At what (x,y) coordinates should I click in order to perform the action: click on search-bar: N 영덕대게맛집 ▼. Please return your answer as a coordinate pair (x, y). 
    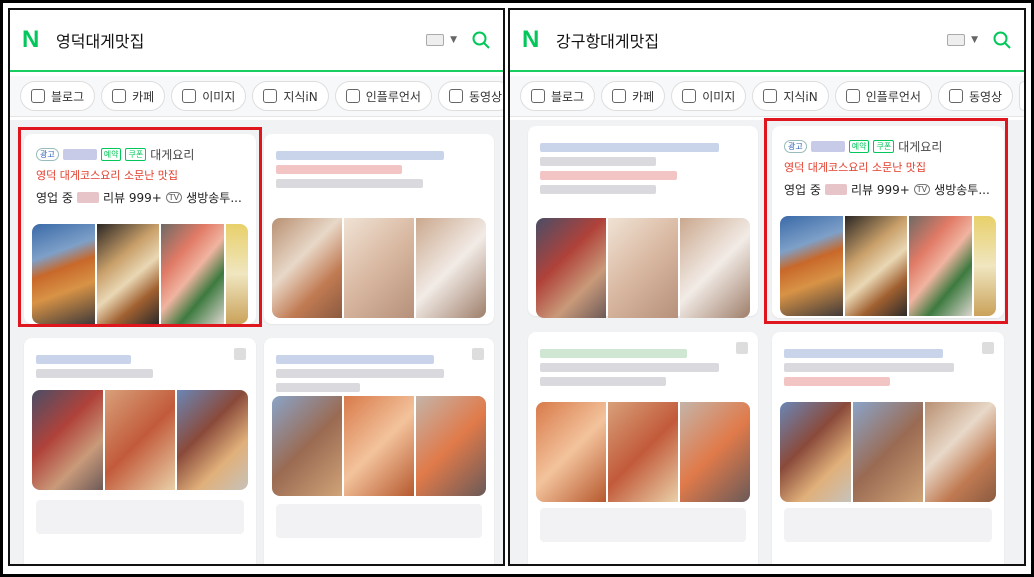
    Looking at the image, I should click on (256, 41).